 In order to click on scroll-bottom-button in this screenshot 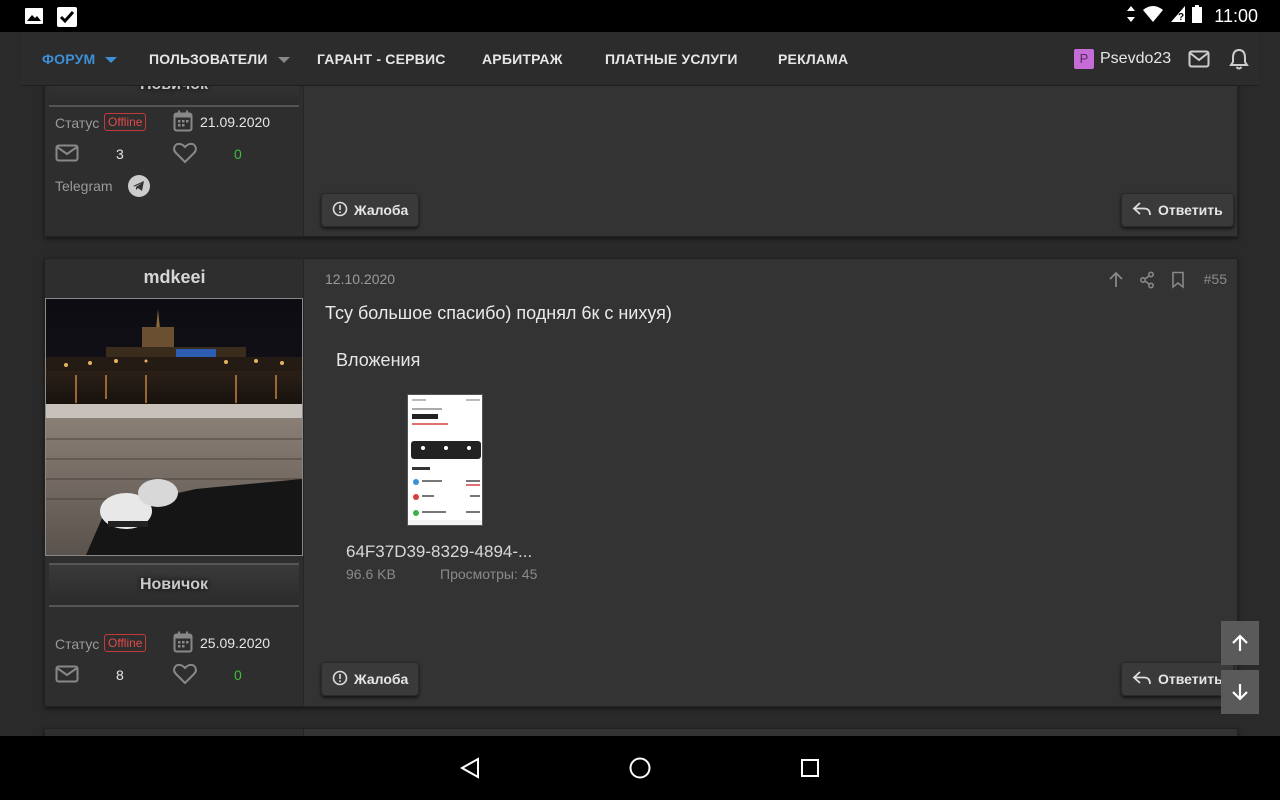, I will do `click(1240, 692)`.